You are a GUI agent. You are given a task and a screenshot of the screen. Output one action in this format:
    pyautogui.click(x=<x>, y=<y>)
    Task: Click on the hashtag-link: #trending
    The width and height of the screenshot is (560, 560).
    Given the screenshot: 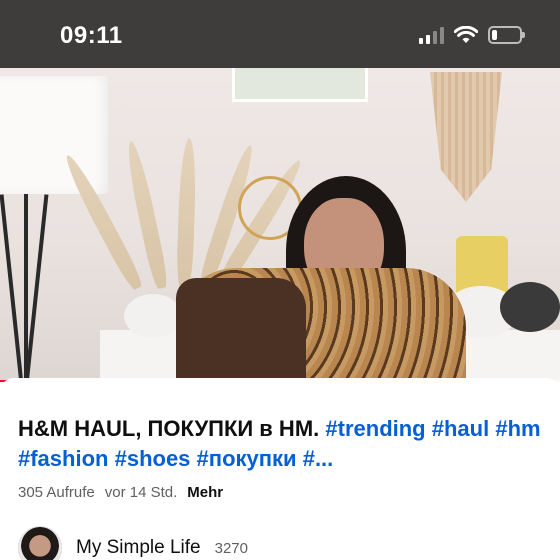 What is the action you would take?
    pyautogui.click(x=375, y=428)
    